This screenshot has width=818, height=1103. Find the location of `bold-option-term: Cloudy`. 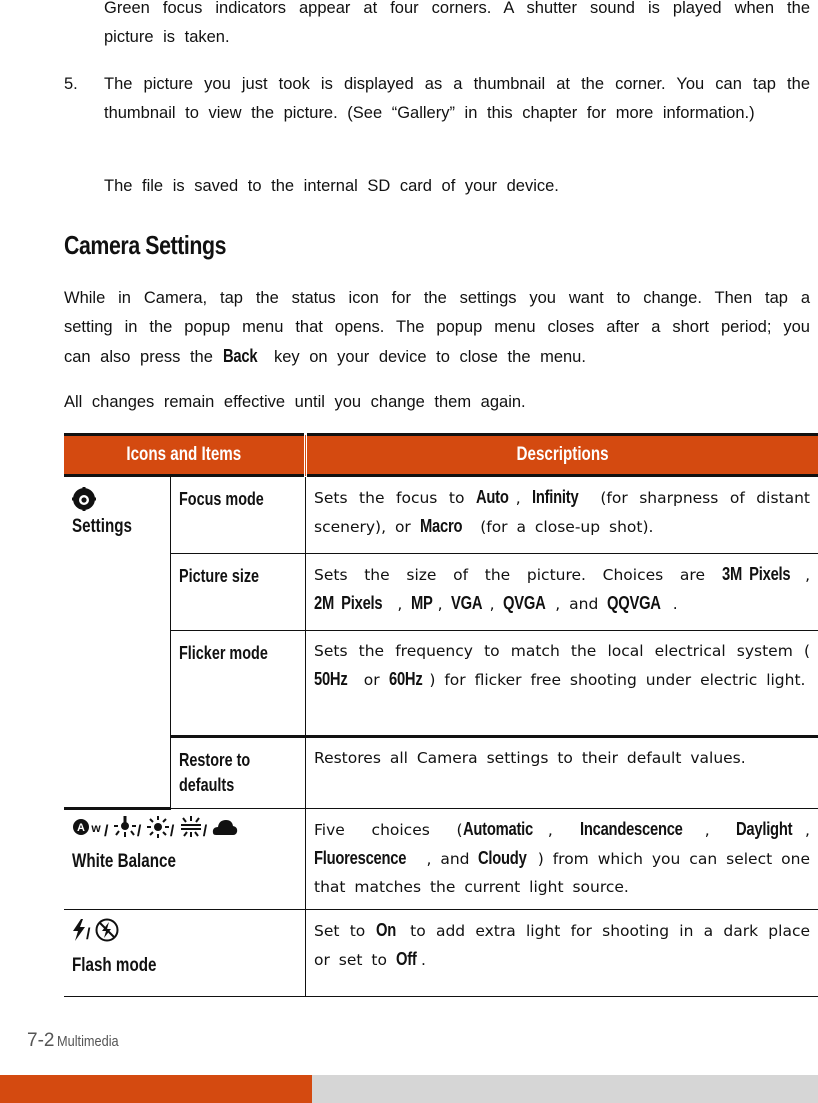

bold-option-term: Cloudy is located at coordinates (503, 858).